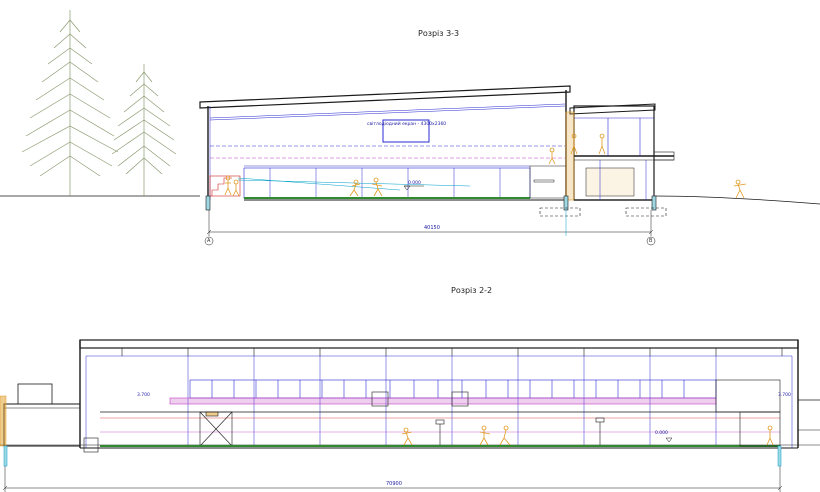 This screenshot has height=492, width=820. What do you see at coordinates (767, 413) in the screenshot?
I see `right-annex` at bounding box center [767, 413].